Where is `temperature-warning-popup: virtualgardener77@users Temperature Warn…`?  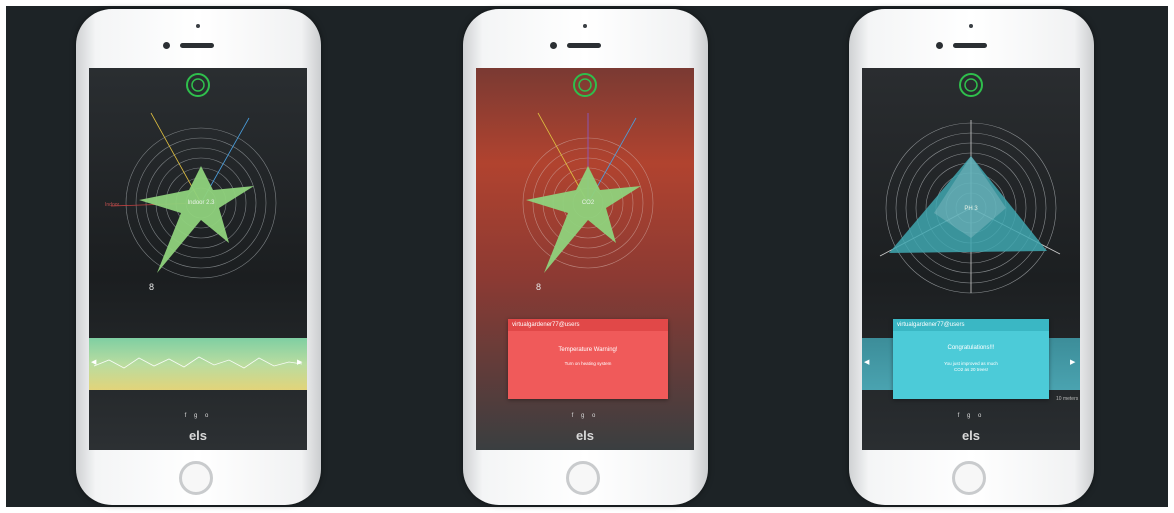 temperature-warning-popup: virtualgardener77@users Temperature Warn… is located at coordinates (588, 359).